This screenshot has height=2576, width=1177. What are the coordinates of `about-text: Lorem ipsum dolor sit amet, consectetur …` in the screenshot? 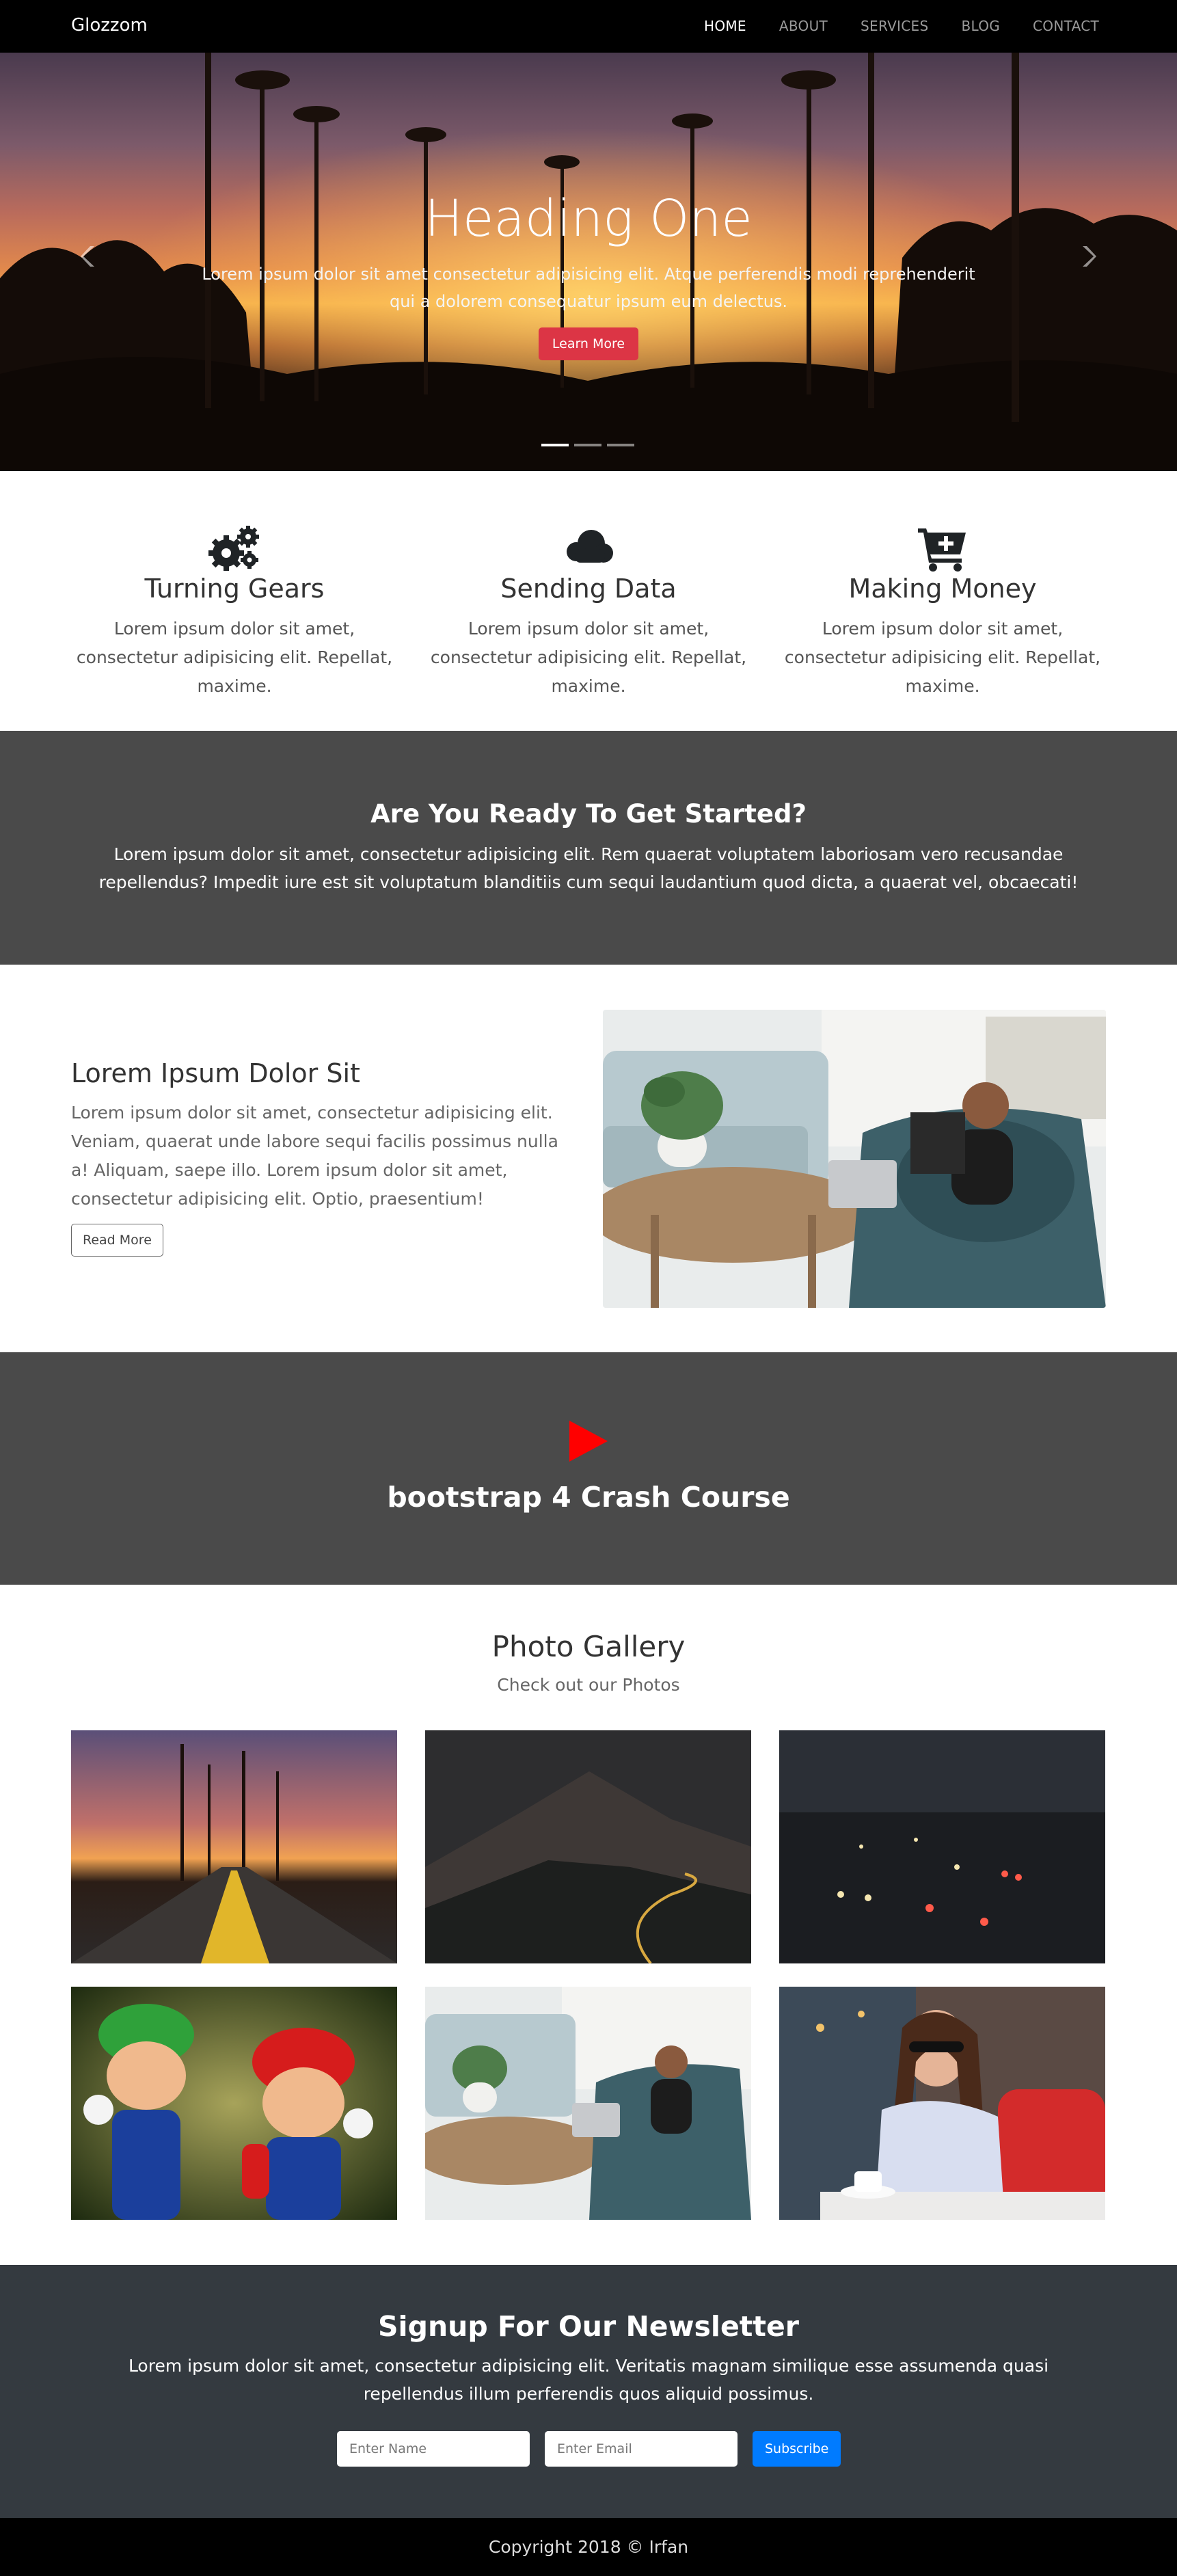 It's located at (314, 1156).